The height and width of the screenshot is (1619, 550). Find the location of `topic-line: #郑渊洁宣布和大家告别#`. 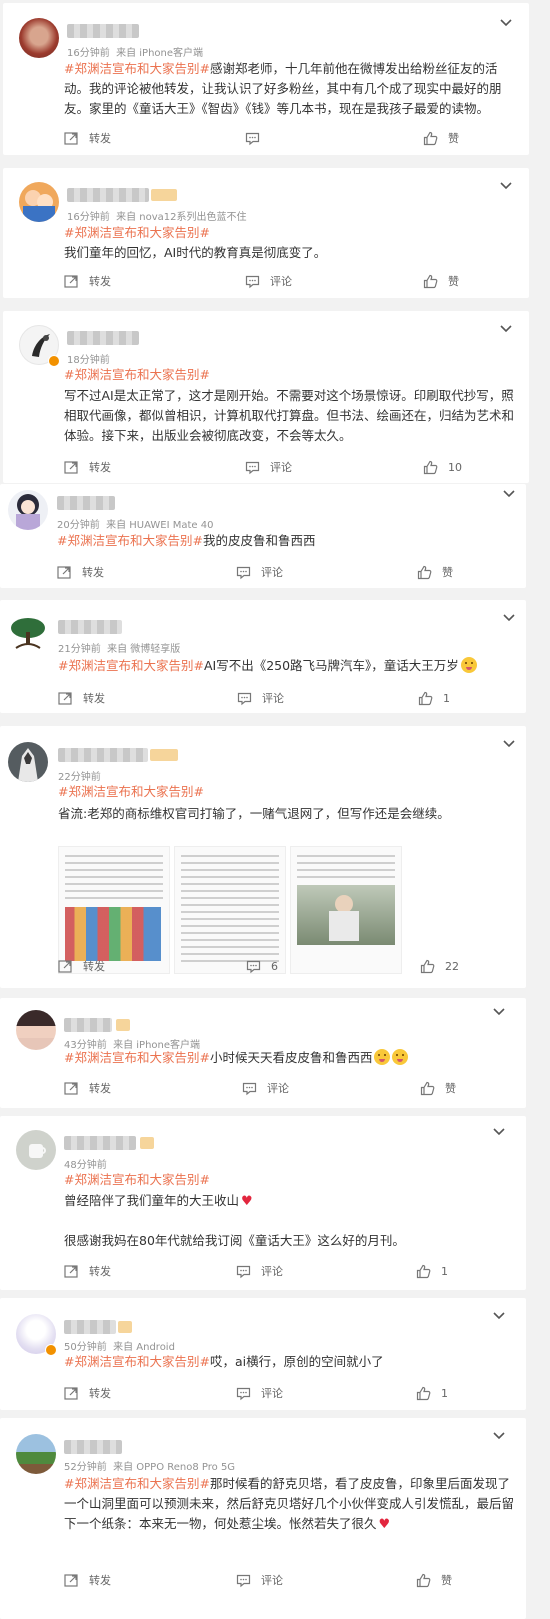

topic-line: #郑渊洁宣布和大家告别# is located at coordinates (290, 1180).